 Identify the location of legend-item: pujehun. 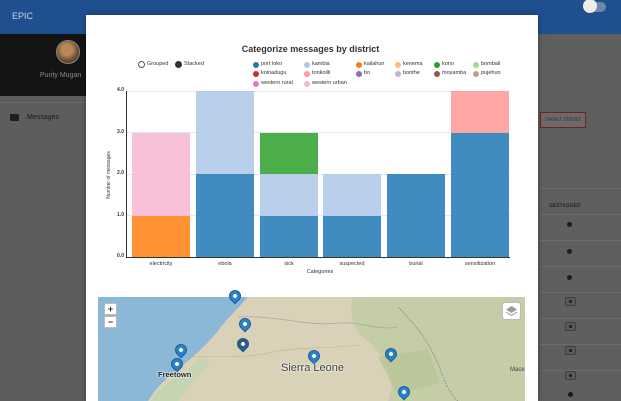
(491, 73).